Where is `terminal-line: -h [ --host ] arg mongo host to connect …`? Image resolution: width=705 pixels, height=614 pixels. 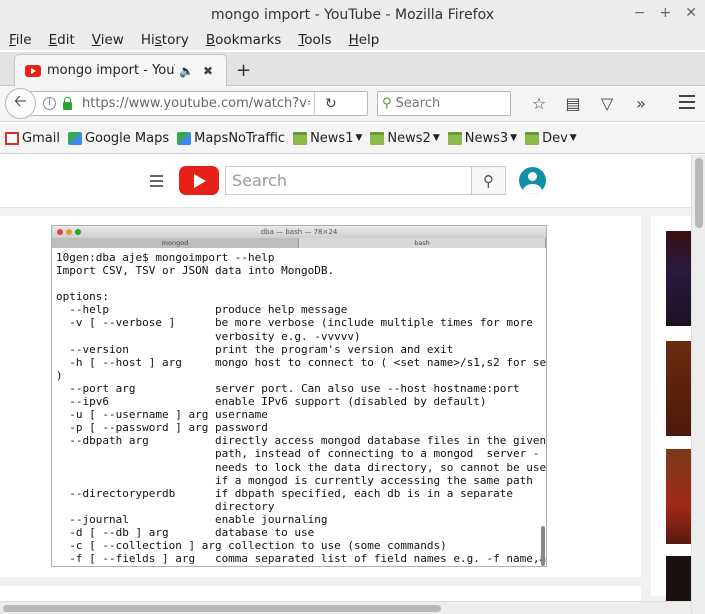
terminal-line: -h [ --host ] arg mongo host to connect … is located at coordinates (301, 362).